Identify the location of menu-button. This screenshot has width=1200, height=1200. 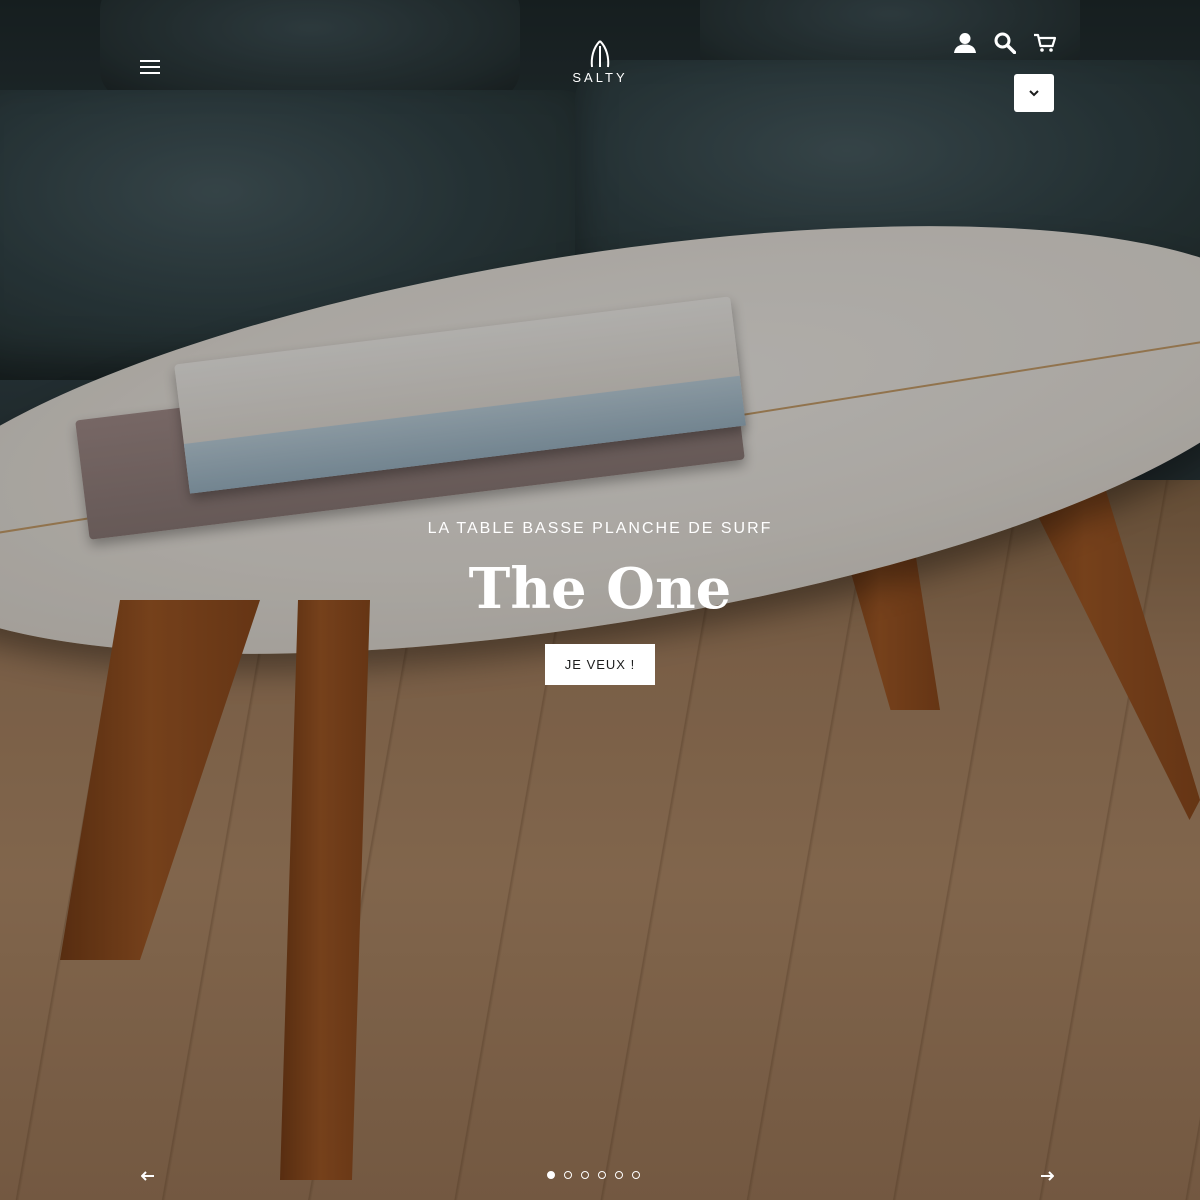
(150, 67).